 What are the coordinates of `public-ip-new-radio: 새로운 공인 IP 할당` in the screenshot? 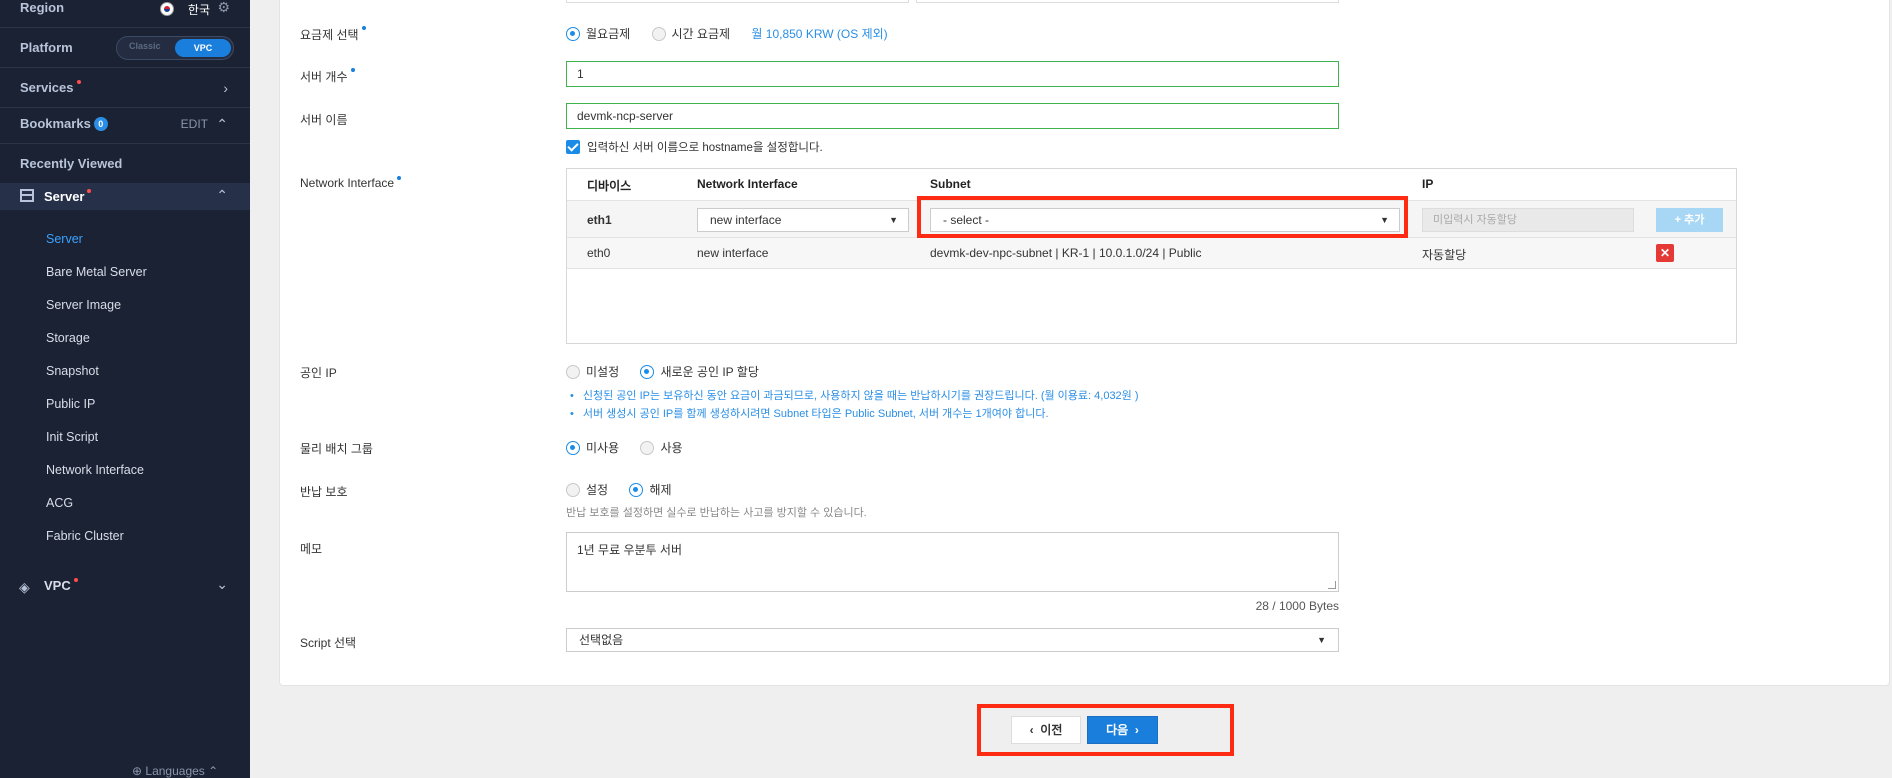 It's located at (699, 371).